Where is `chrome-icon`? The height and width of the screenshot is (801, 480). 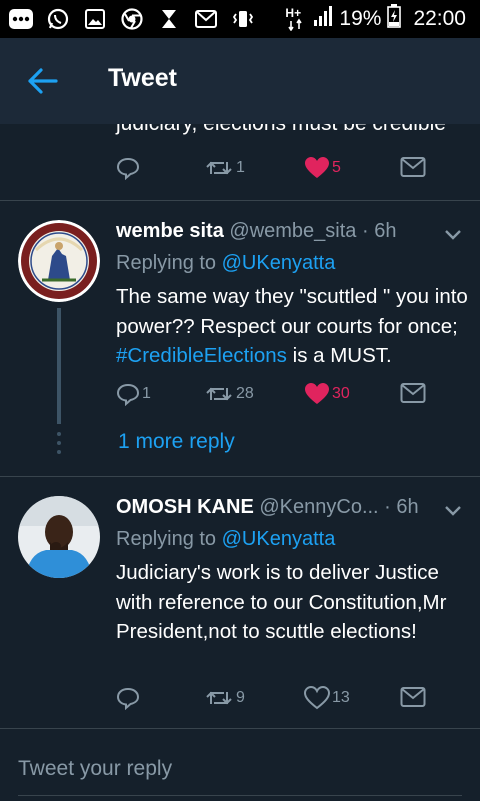
chrome-icon is located at coordinates (132, 19).